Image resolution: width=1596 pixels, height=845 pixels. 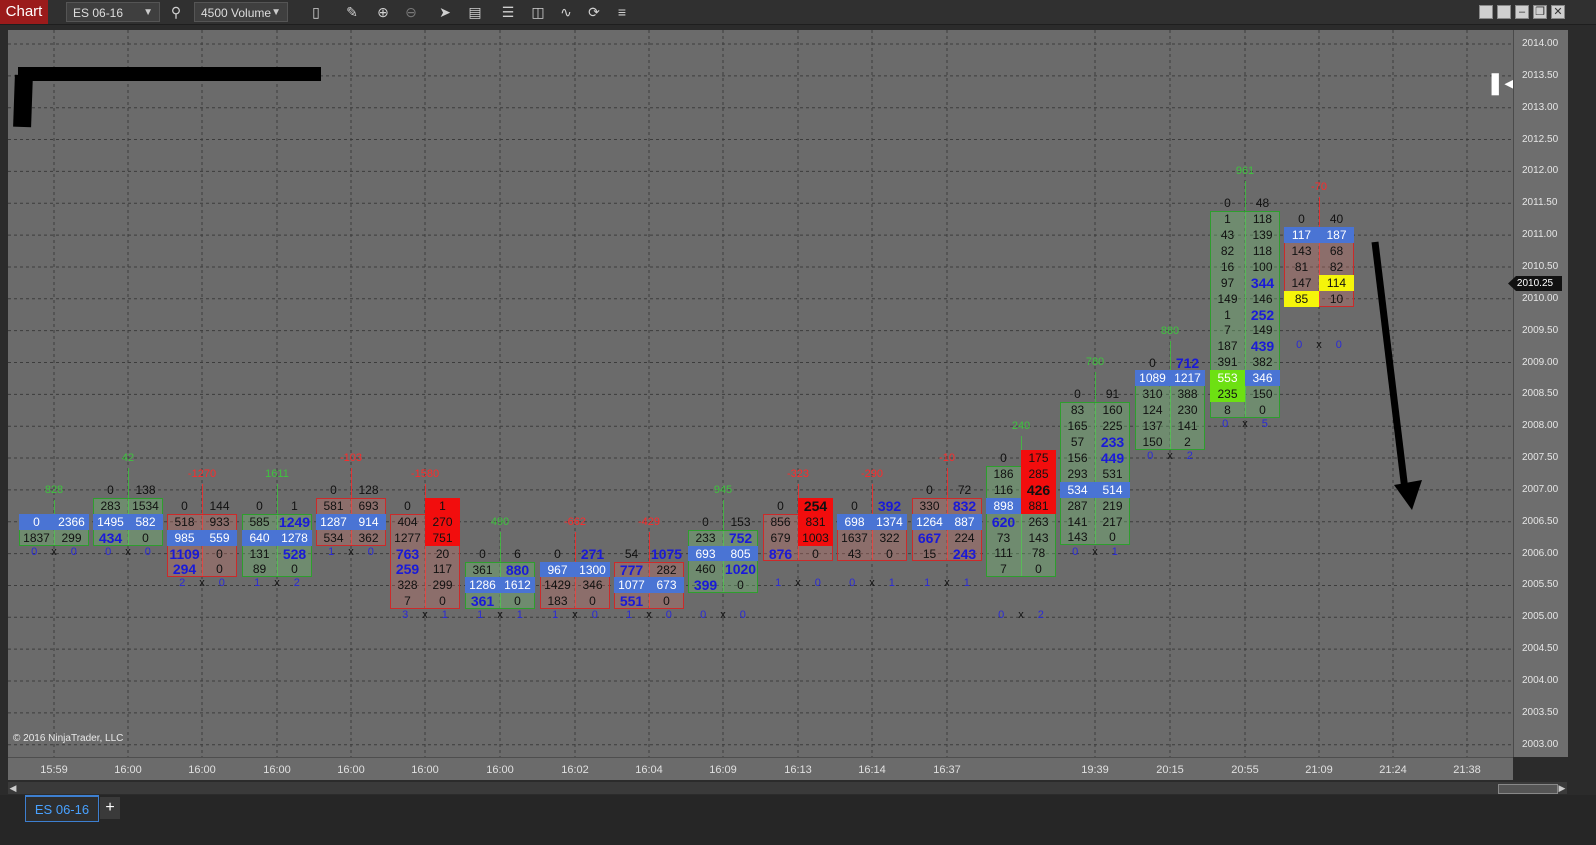 I want to click on ask-volume-cell: 149, so click(x=1262, y=330).